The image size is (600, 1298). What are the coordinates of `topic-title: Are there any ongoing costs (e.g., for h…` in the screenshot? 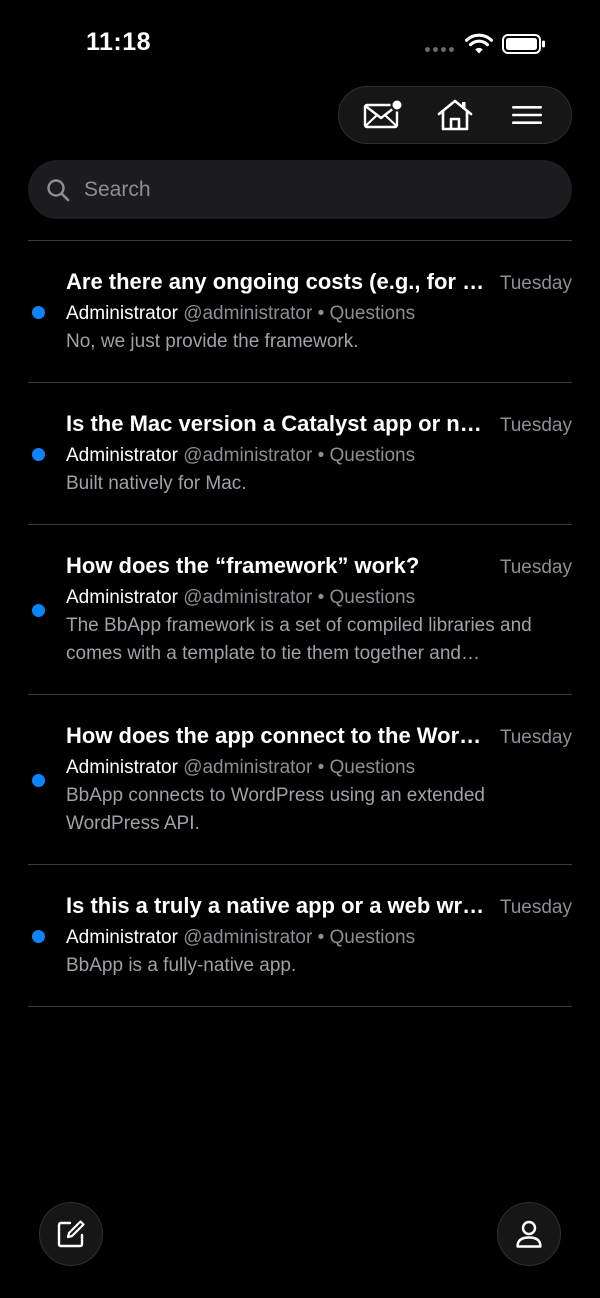 It's located at (283, 281).